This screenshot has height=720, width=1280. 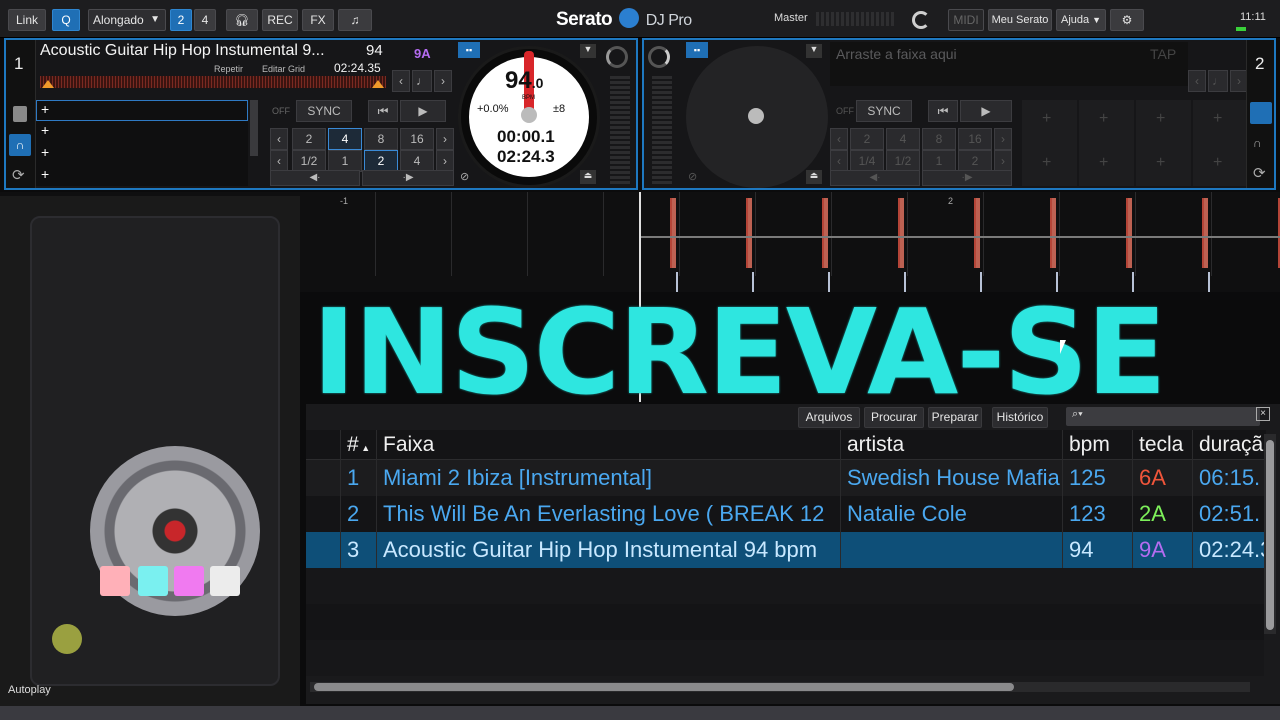 I want to click on deck-2-track-drop: Arraste a faixa aqui TAP, so click(x=1009, y=64).